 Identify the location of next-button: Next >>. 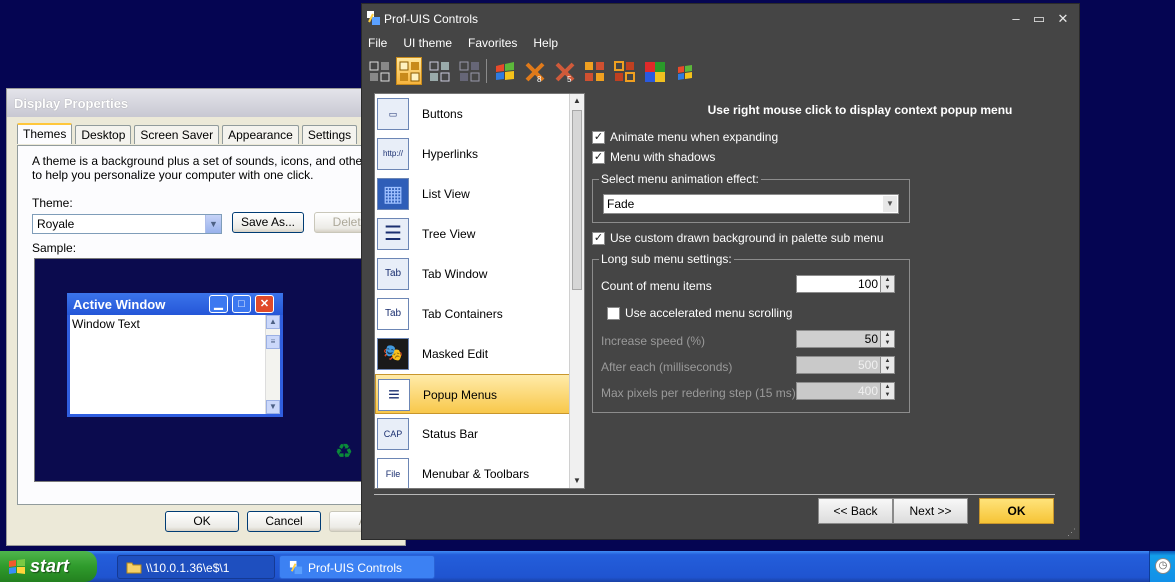
(930, 511).